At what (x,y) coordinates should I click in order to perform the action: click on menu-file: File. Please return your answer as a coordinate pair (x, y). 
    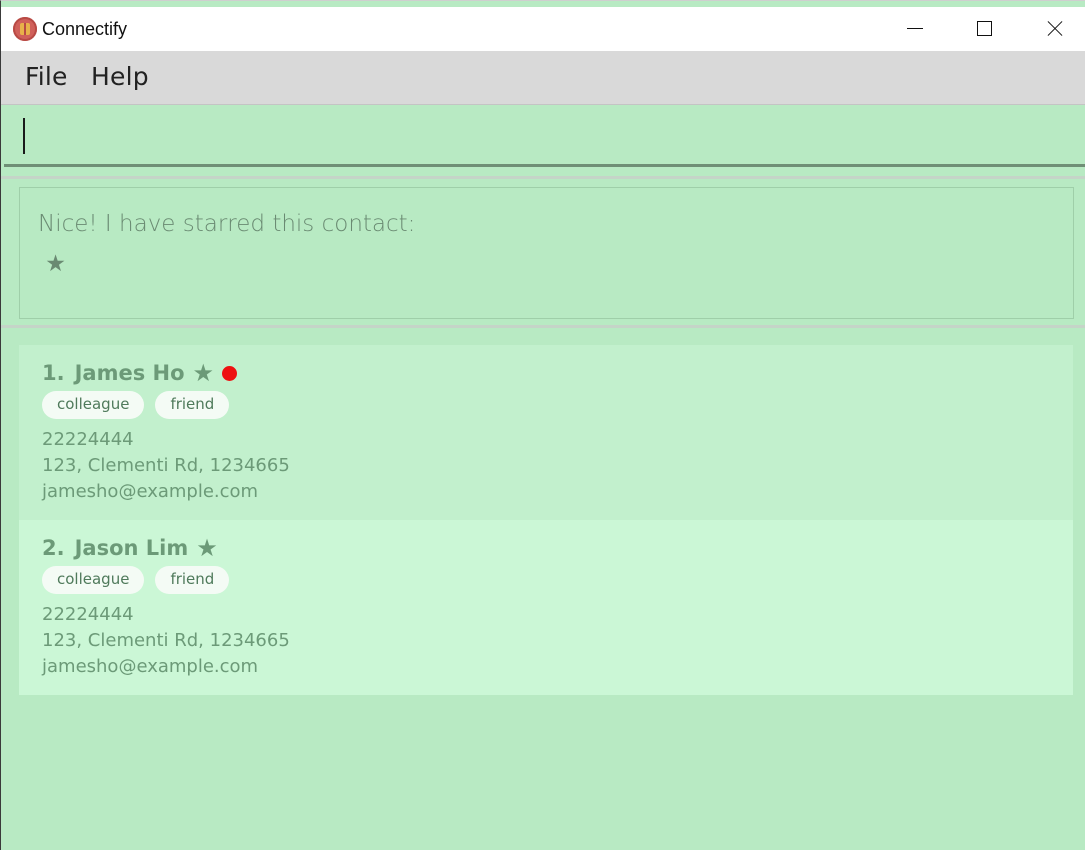
    Looking at the image, I should click on (46, 76).